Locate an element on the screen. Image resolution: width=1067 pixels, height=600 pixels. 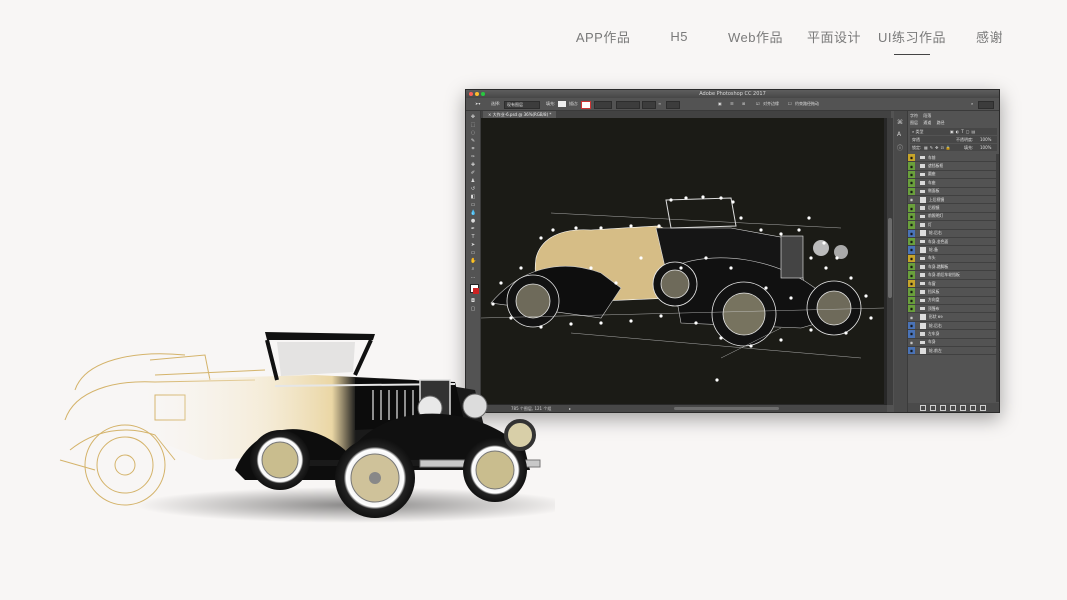
layer-row: ◉ 左车身 is located at coordinates (952, 334).